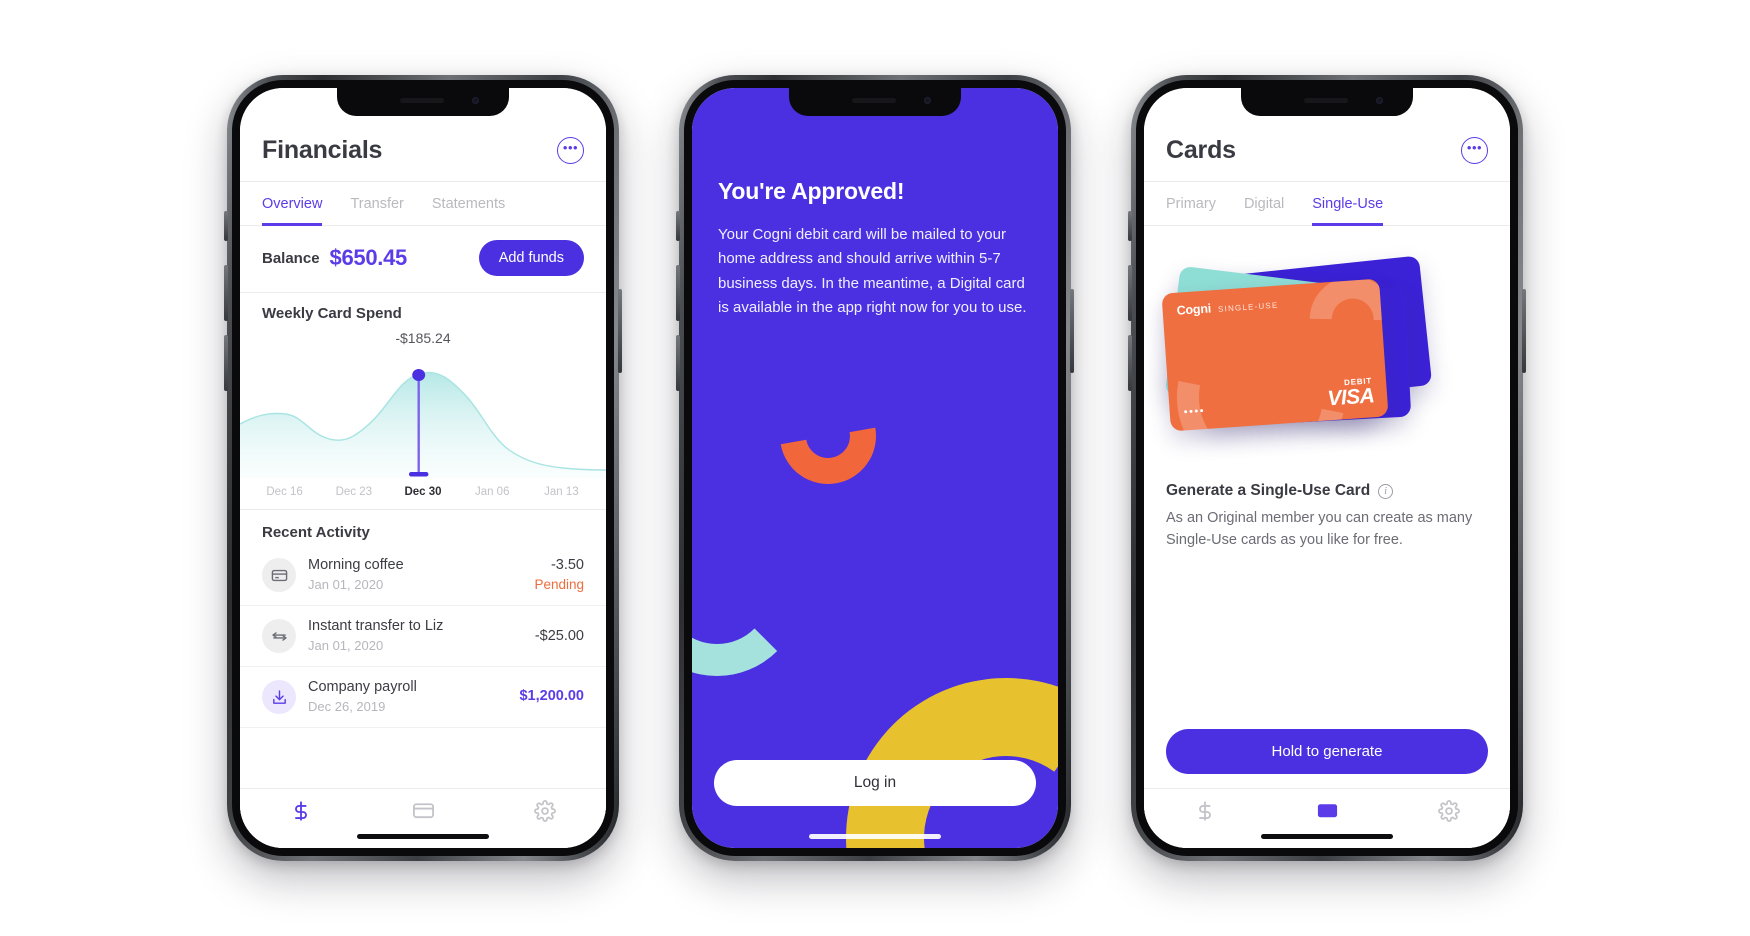 The height and width of the screenshot is (936, 1750). Describe the element at coordinates (1194, 412) in the screenshot. I see `card-number-mask: ••••` at that location.